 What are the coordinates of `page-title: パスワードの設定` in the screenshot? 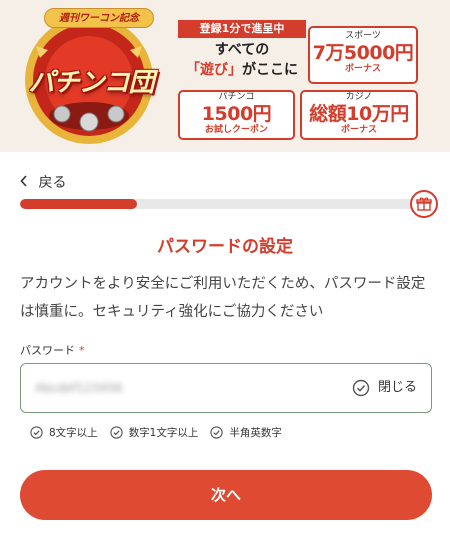 It's located at (225, 247).